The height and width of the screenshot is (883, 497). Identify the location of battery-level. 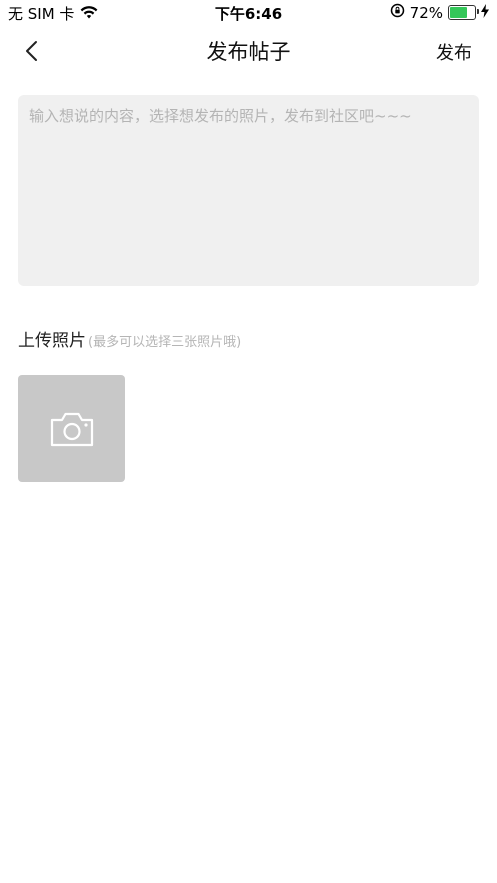
(459, 12).